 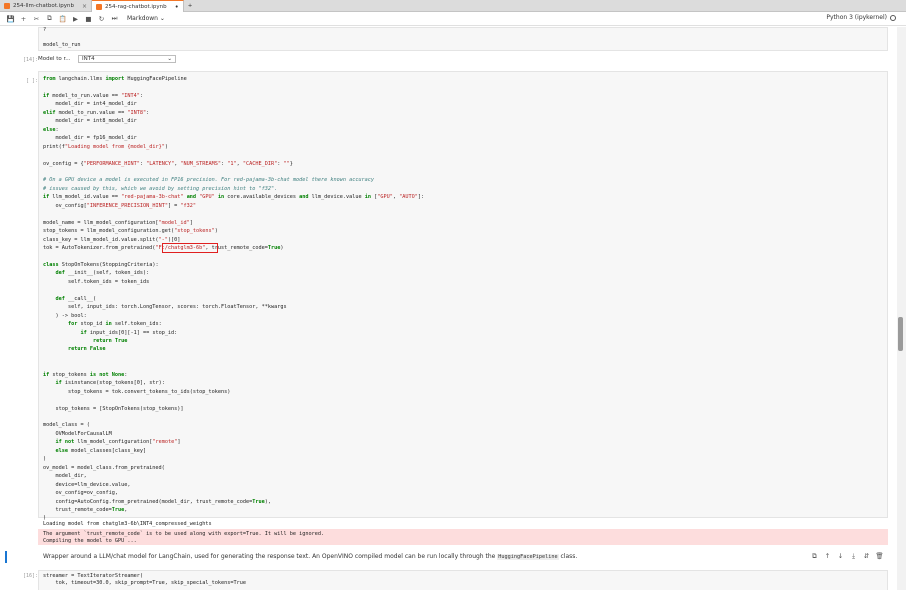 I want to click on restart-button: ↻, so click(x=101, y=19).